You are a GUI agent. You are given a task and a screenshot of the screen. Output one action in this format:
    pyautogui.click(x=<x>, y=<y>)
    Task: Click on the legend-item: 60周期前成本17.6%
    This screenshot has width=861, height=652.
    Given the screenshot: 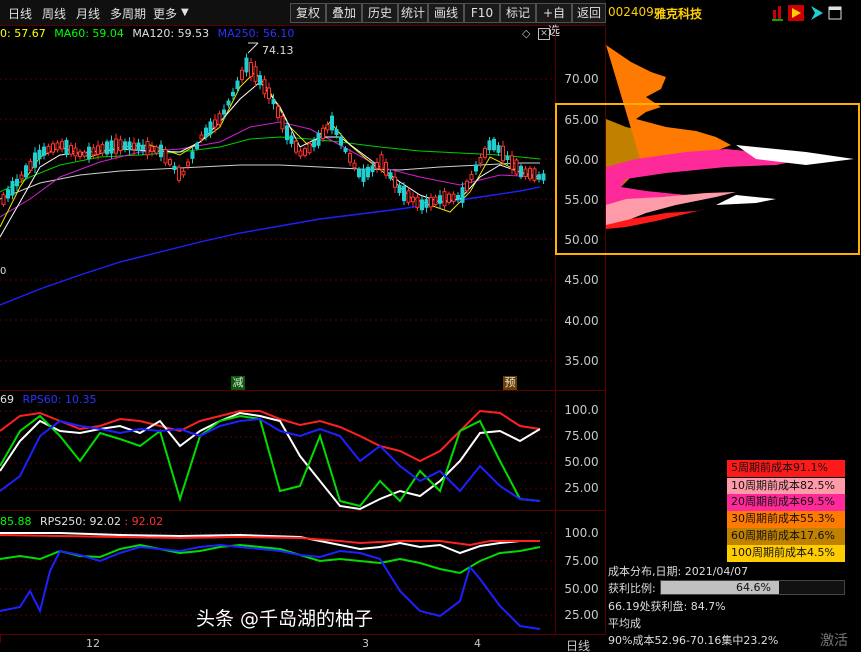 What is the action you would take?
    pyautogui.click(x=786, y=536)
    